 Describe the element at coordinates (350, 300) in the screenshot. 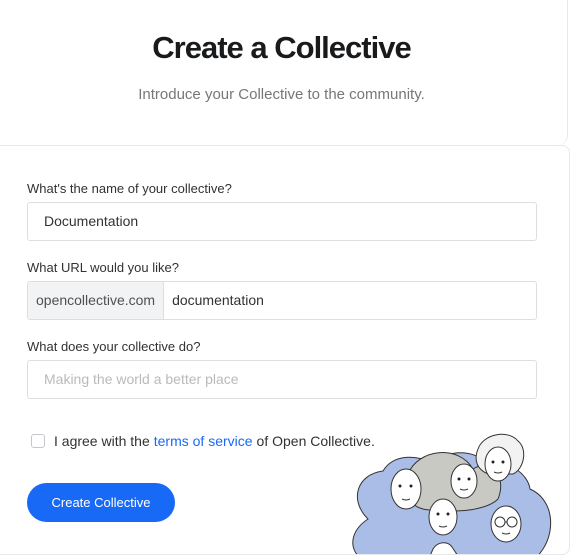

I see `url-input: documentation` at that location.